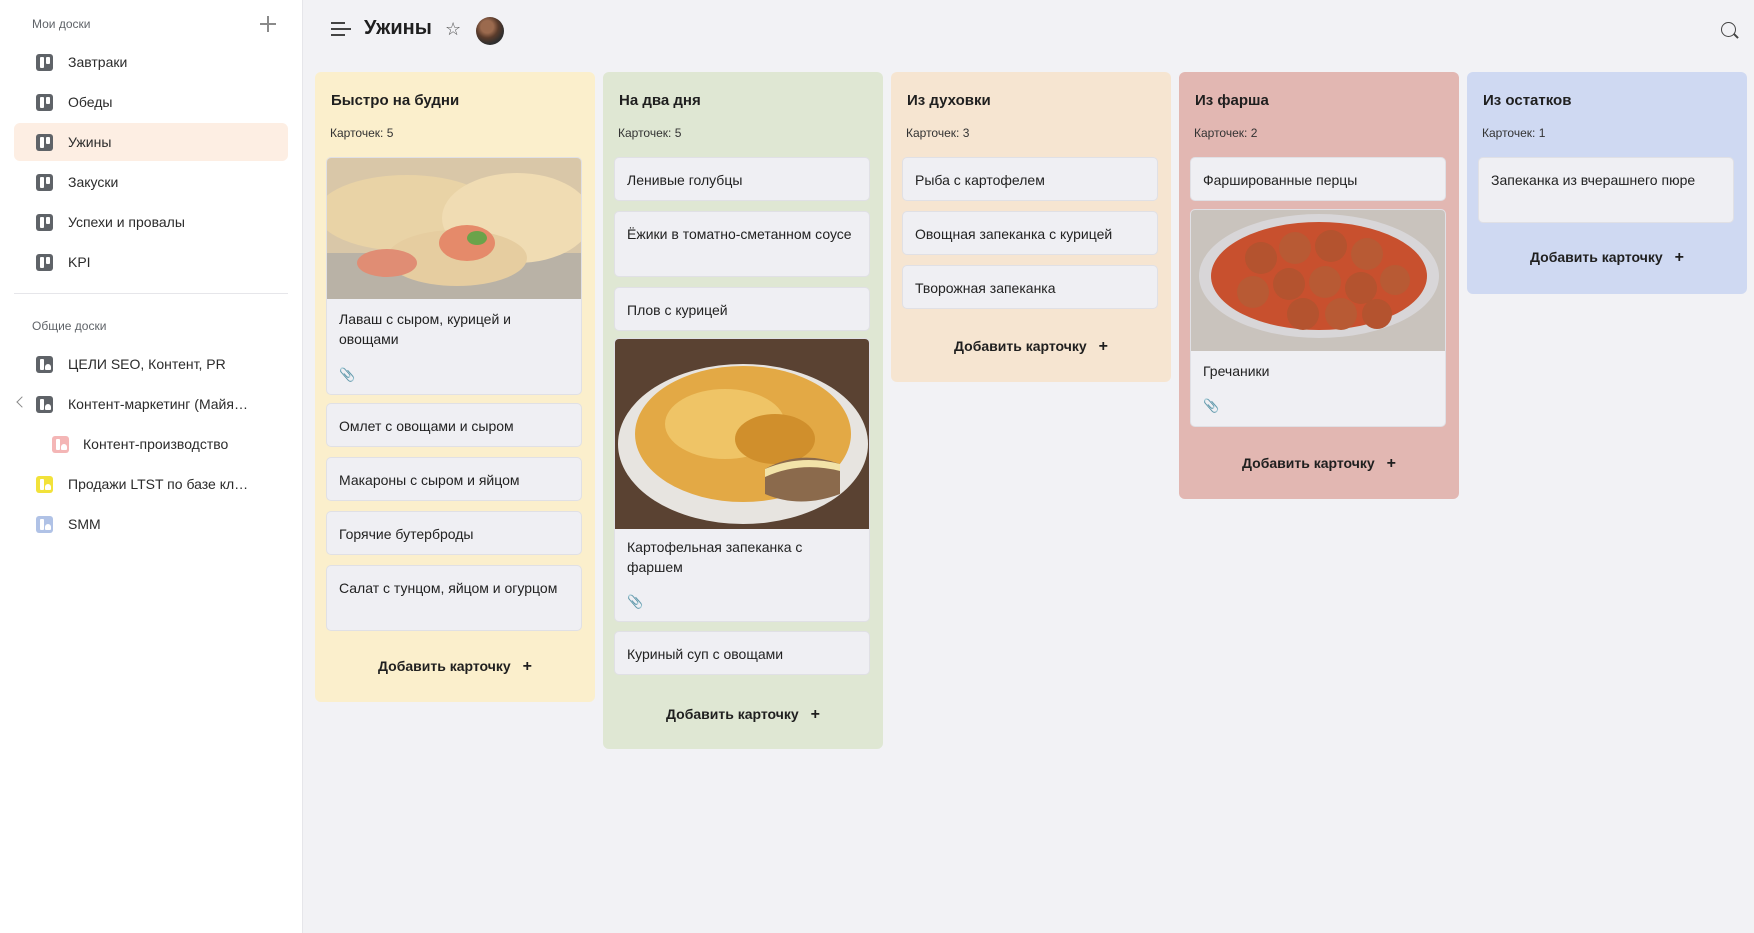 The width and height of the screenshot is (1754, 933). Describe the element at coordinates (429, 480) in the screenshot. I see `card-title: Макароны с сыром и яйцом` at that location.